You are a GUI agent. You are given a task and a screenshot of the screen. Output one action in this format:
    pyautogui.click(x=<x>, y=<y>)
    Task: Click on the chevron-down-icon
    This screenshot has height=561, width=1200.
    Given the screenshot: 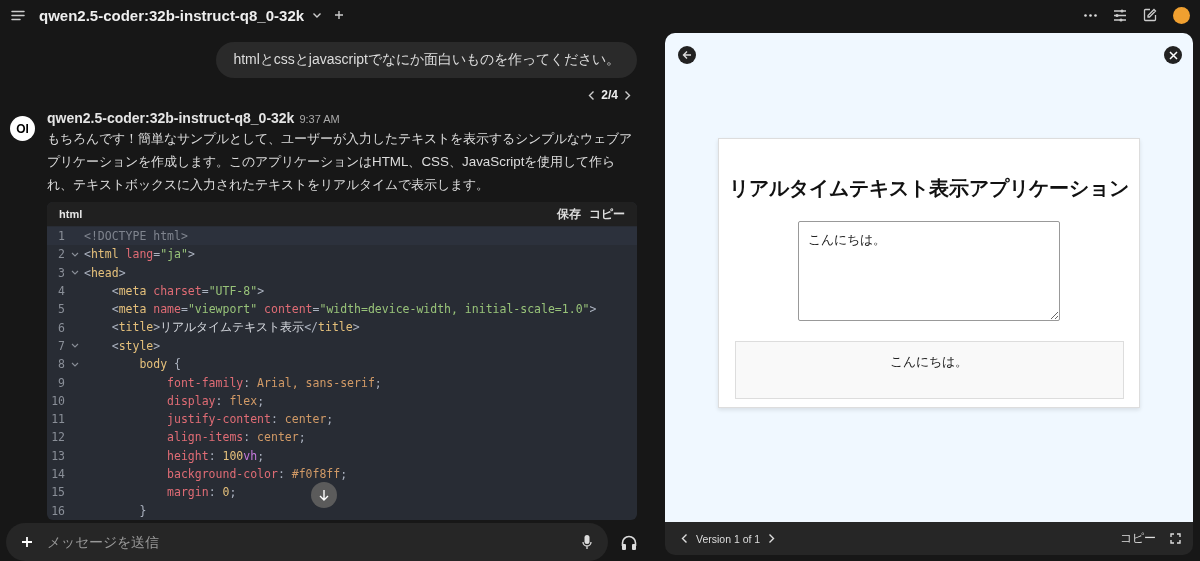 What is the action you would take?
    pyautogui.click(x=317, y=15)
    